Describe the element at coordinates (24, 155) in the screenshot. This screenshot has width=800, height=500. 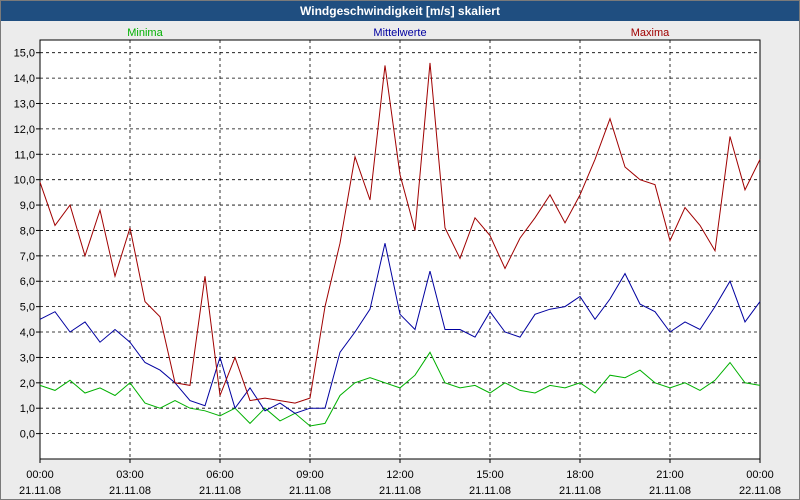
I see `y-tick-label: 11,0` at that location.